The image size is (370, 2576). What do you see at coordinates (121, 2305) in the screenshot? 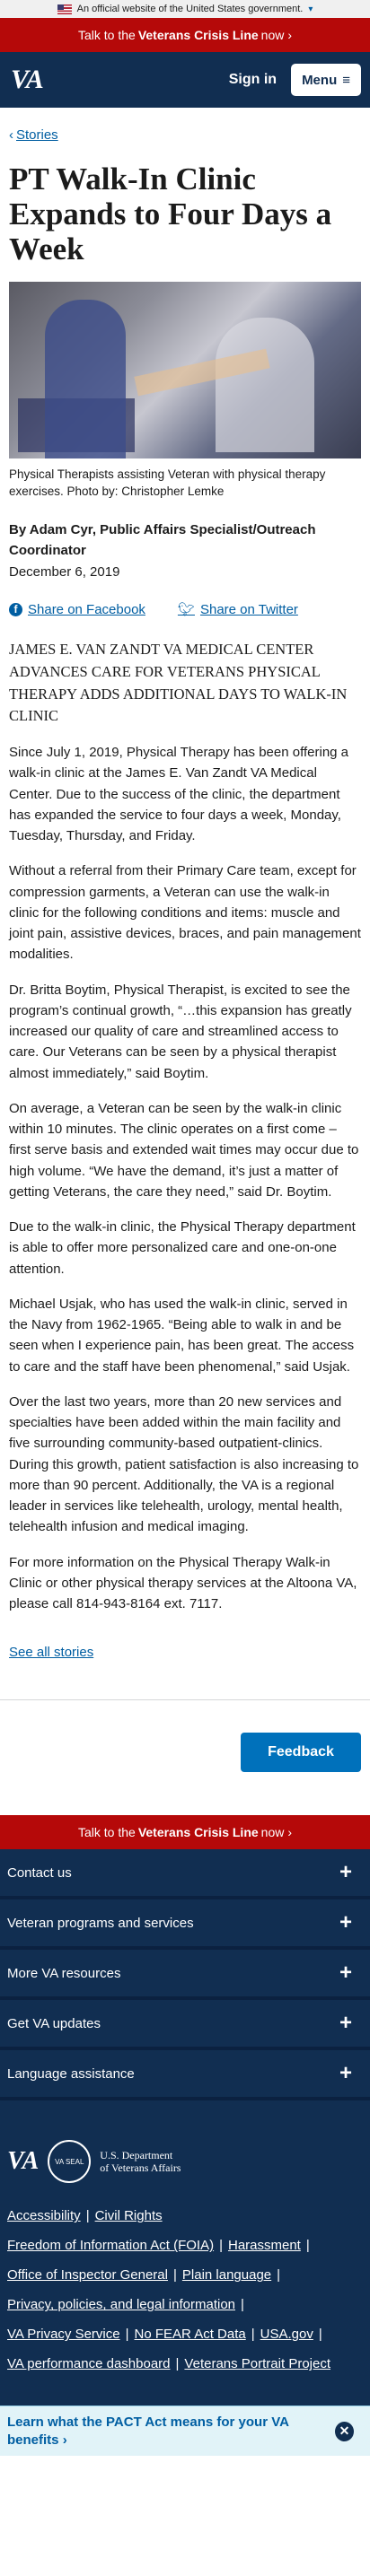
I see `footer-link: Privacy, policies, and legal information` at bounding box center [121, 2305].